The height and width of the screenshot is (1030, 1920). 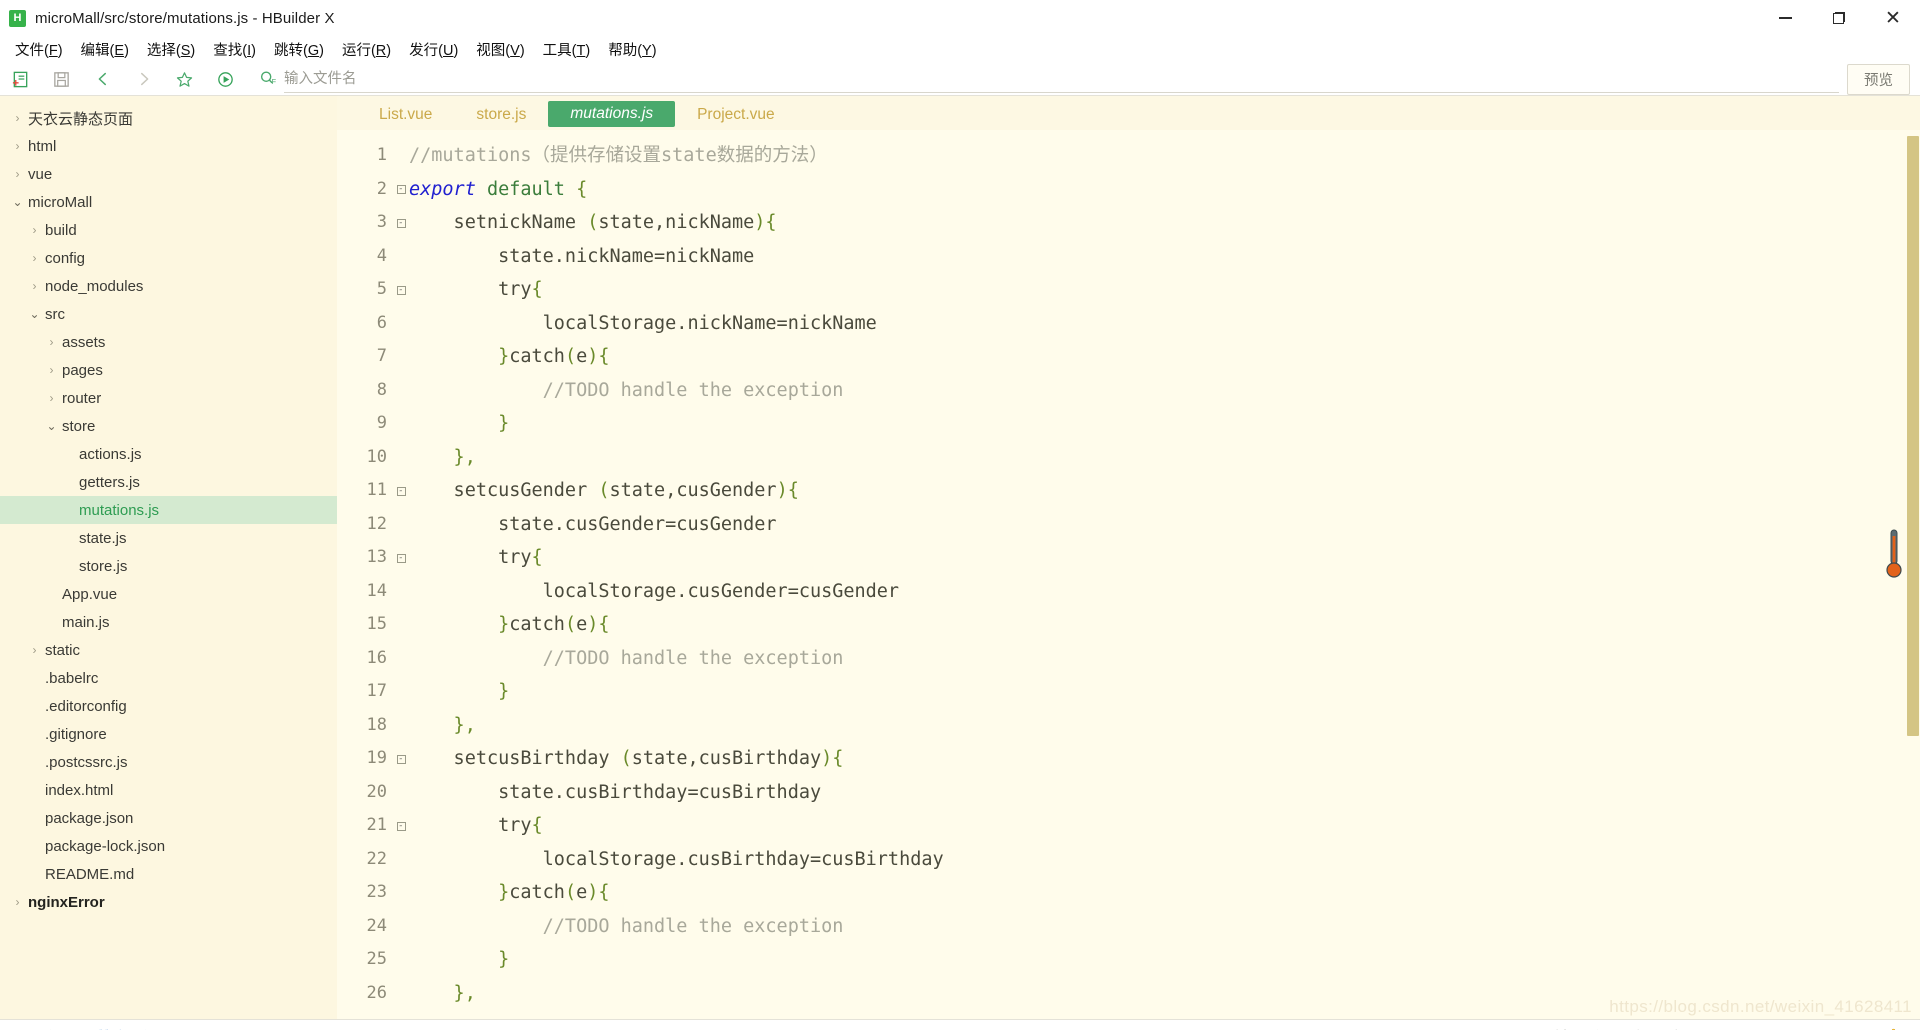 What do you see at coordinates (1164, 860) in the screenshot?
I see `code-line: localStorage.cusBirthday=cusBirthday` at bounding box center [1164, 860].